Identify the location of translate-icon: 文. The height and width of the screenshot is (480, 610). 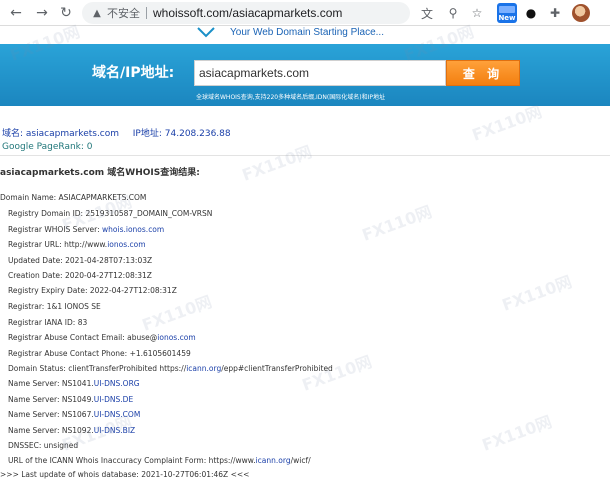
(427, 13).